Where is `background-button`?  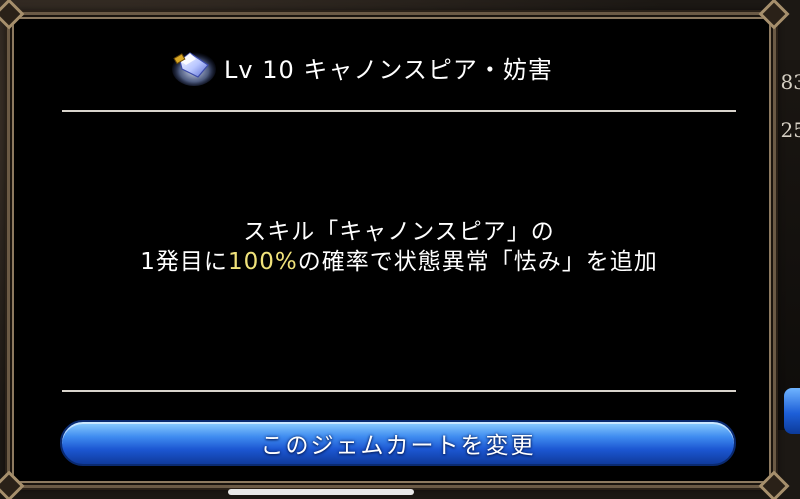
background-button is located at coordinates (792, 411).